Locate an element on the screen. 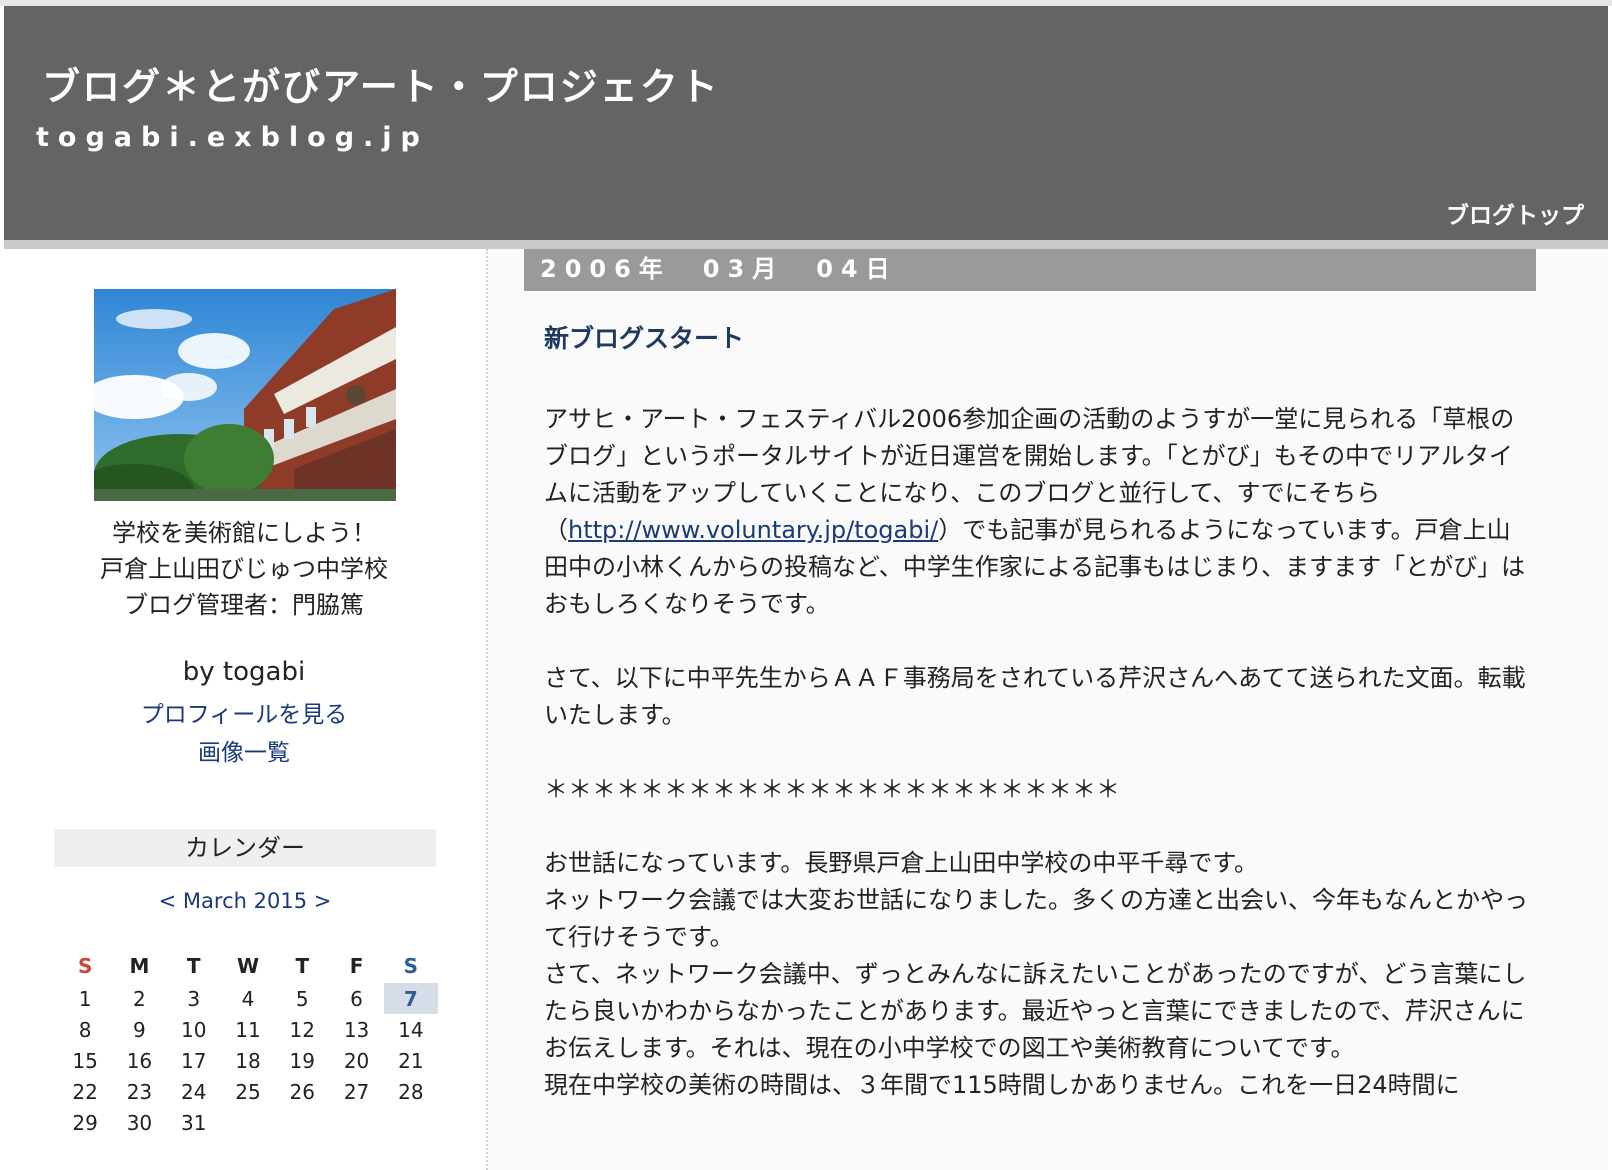  images-list-link: 画像一覧 is located at coordinates (244, 750).